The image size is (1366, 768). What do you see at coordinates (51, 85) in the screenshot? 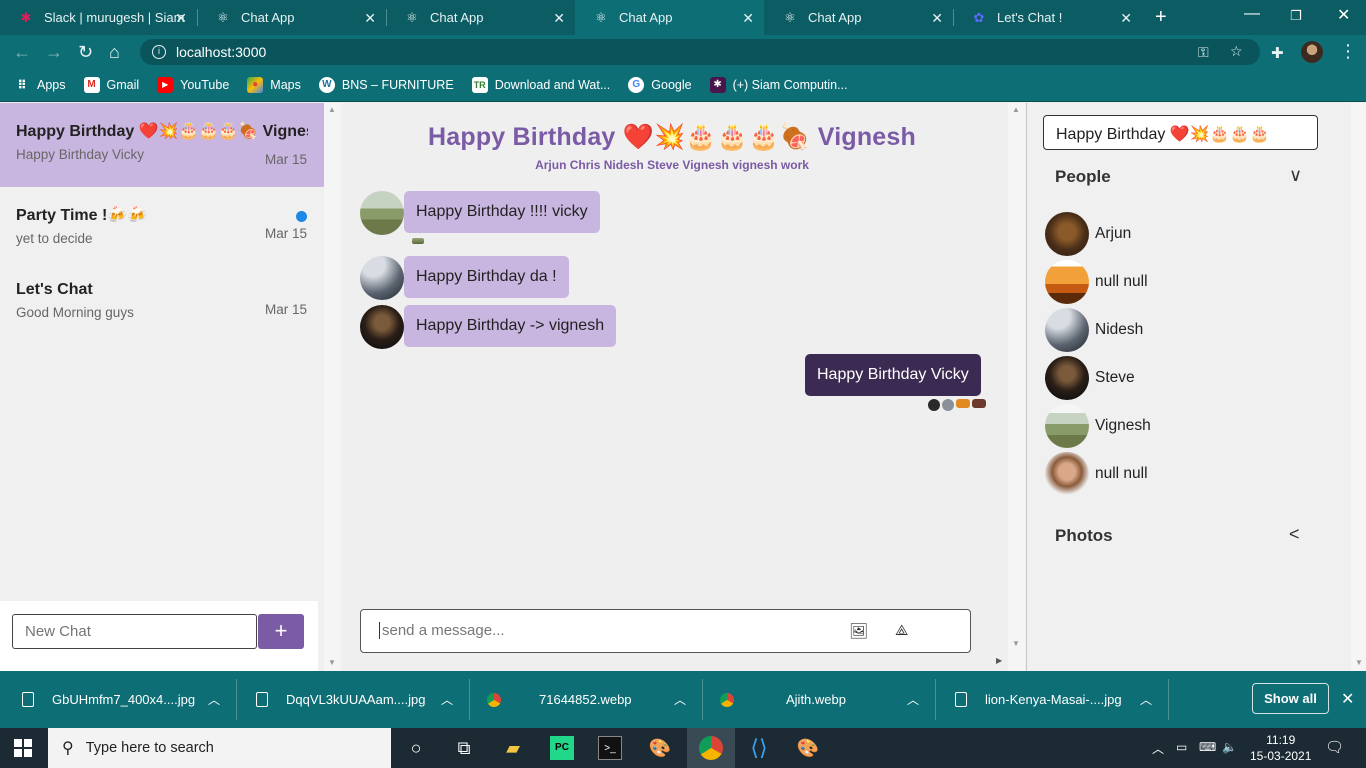
I see `bookmark-label: Apps` at bounding box center [51, 85].